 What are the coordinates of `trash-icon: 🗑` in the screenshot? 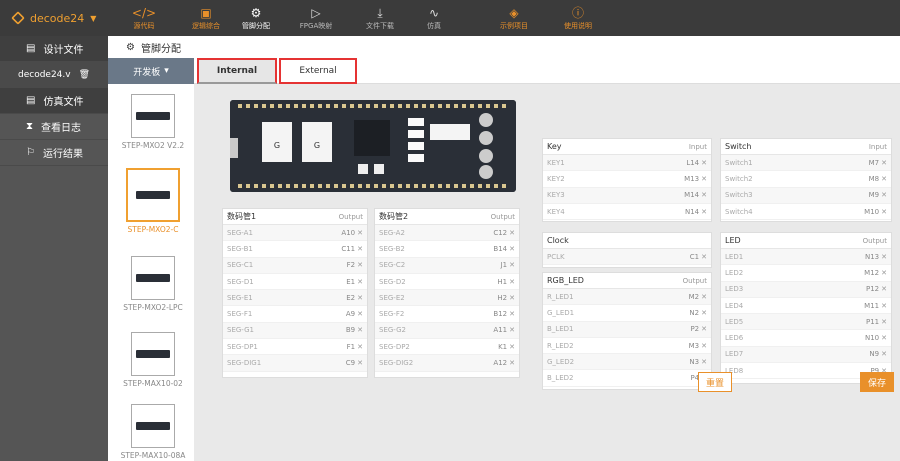 It's located at (84, 75).